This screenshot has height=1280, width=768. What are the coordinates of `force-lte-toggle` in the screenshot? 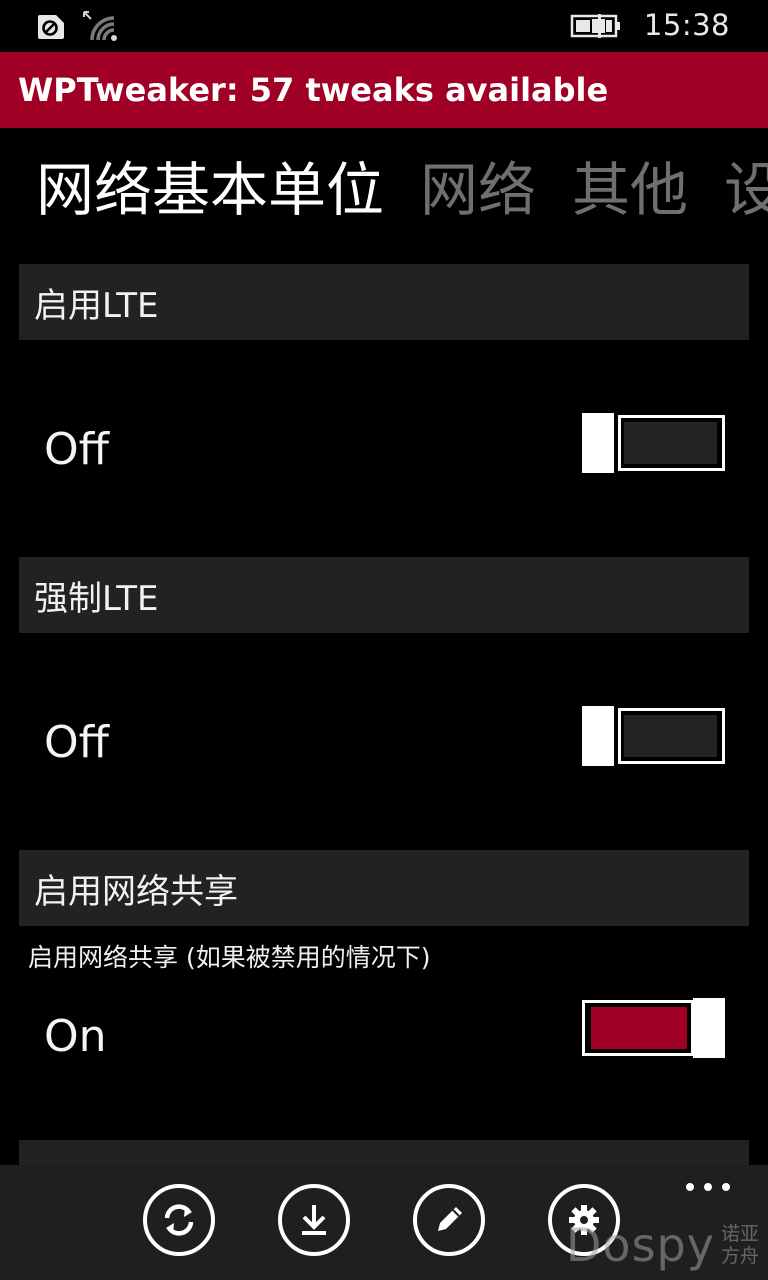 It's located at (653, 736).